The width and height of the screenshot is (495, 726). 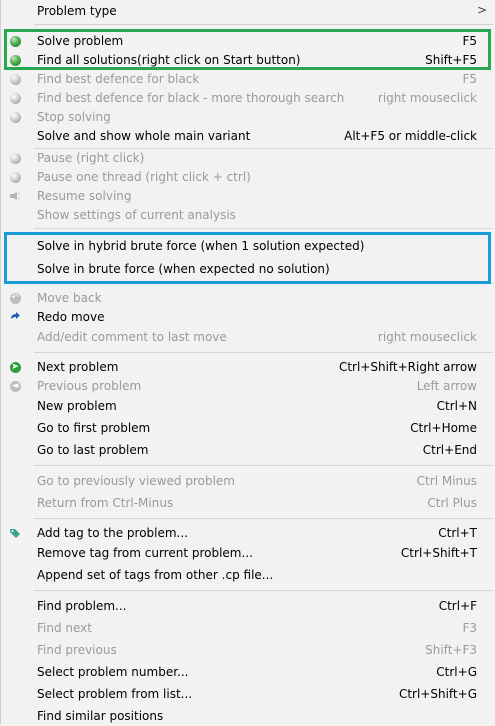 I want to click on menu-item-label: Go to previously viewed problem, so click(x=136, y=481).